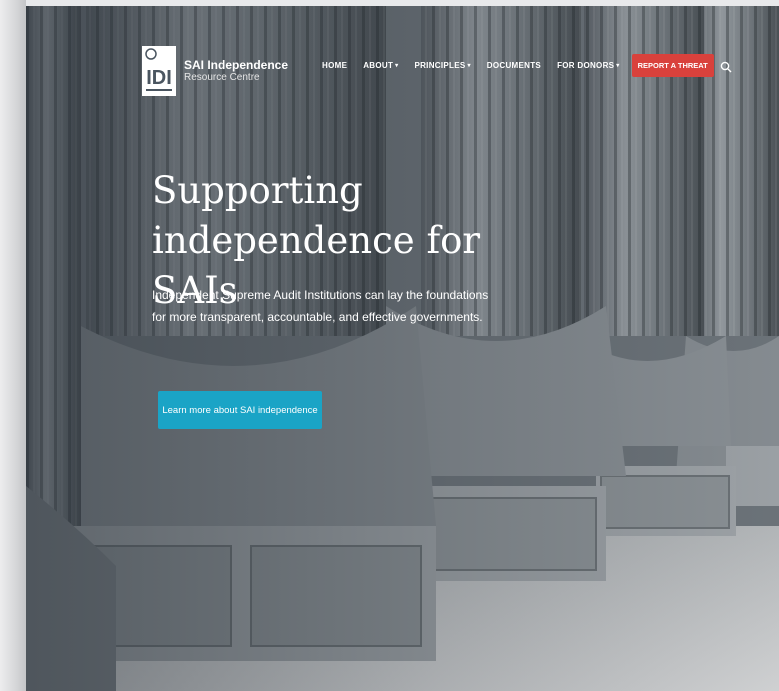 This screenshot has height=691, width=779. Describe the element at coordinates (159, 78) in the screenshot. I see `svg-text: IDI` at that location.